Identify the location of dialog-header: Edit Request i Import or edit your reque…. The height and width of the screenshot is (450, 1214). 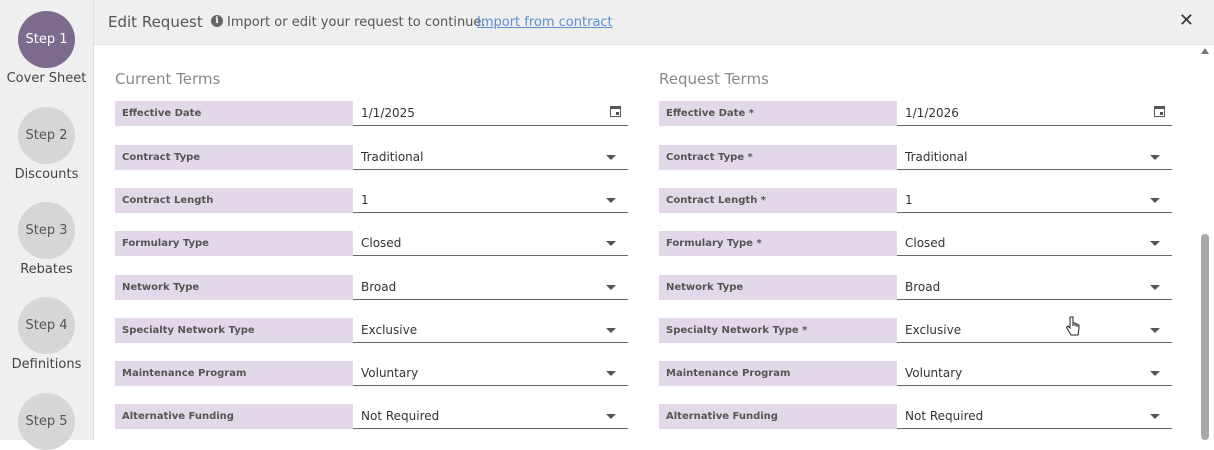
(654, 22).